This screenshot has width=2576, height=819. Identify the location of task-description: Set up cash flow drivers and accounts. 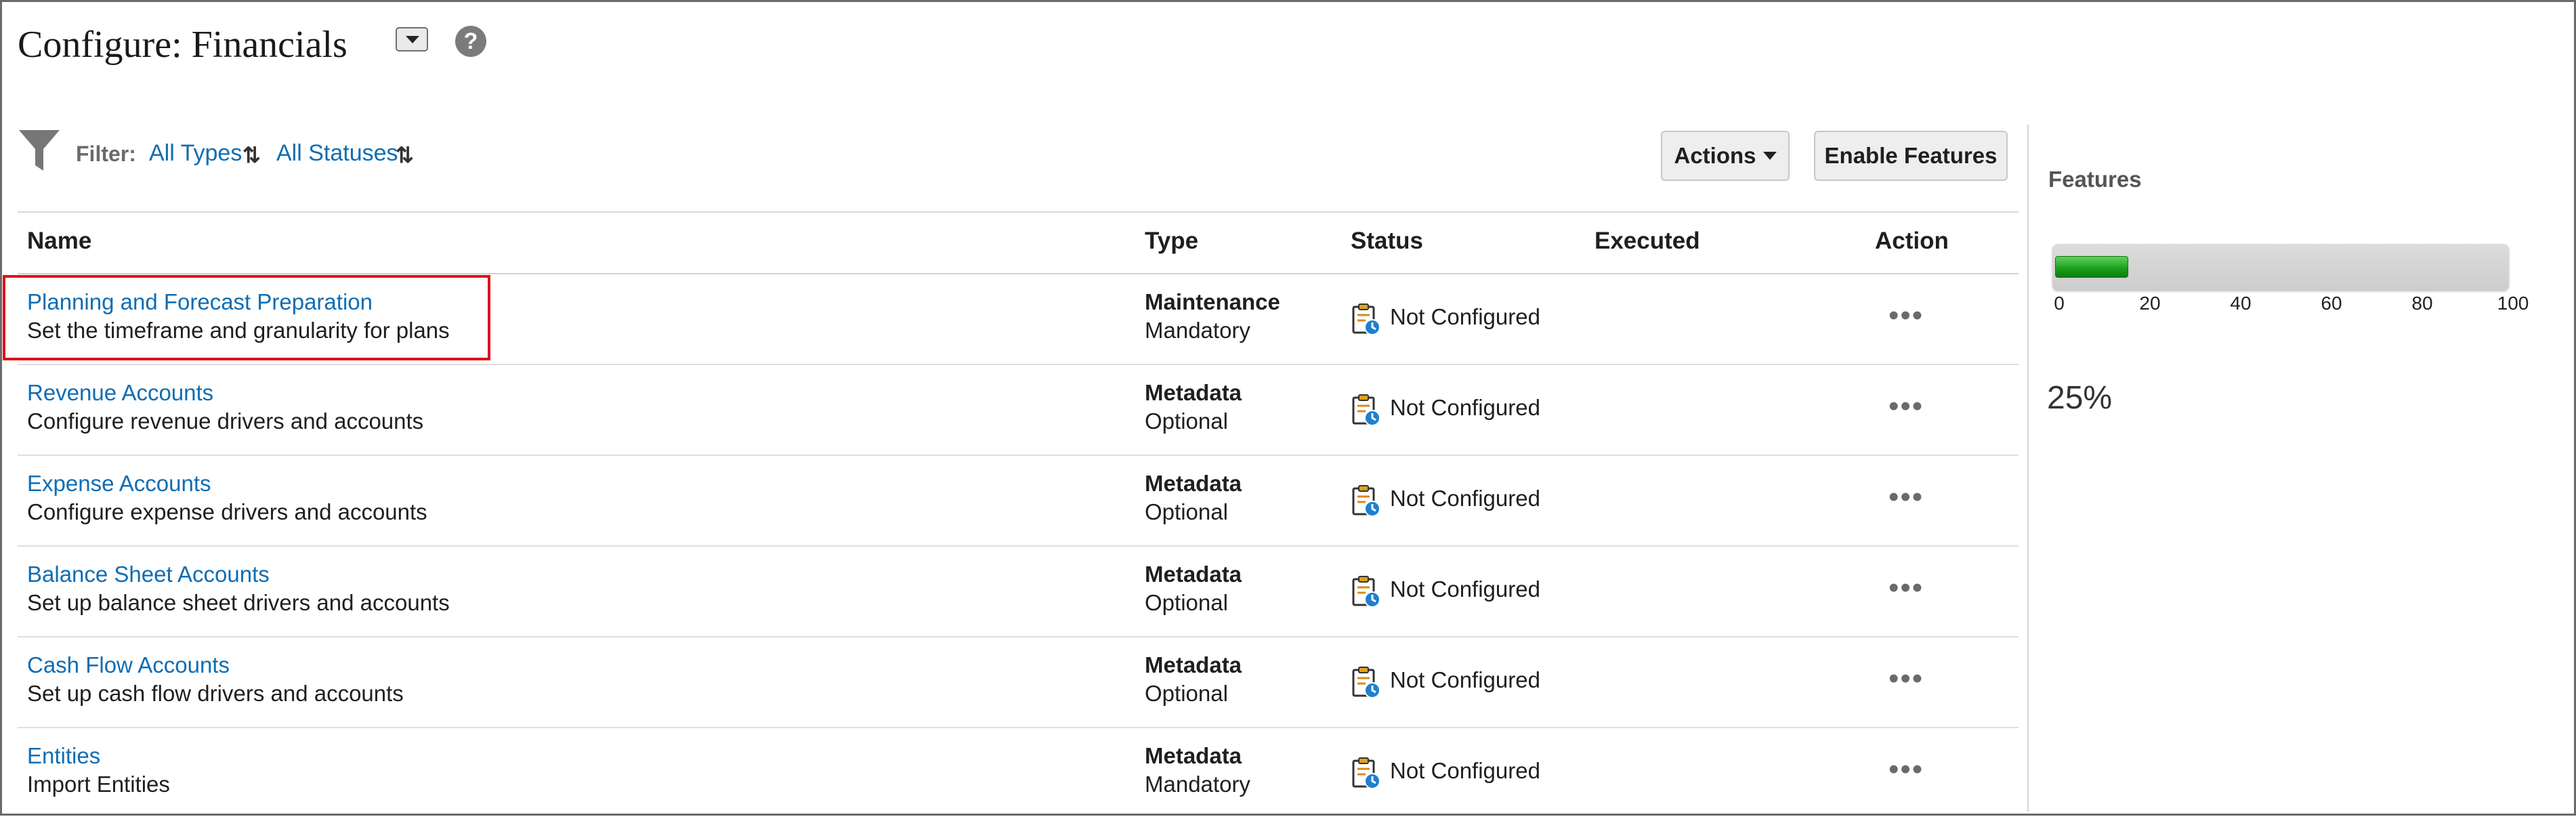
(215, 693).